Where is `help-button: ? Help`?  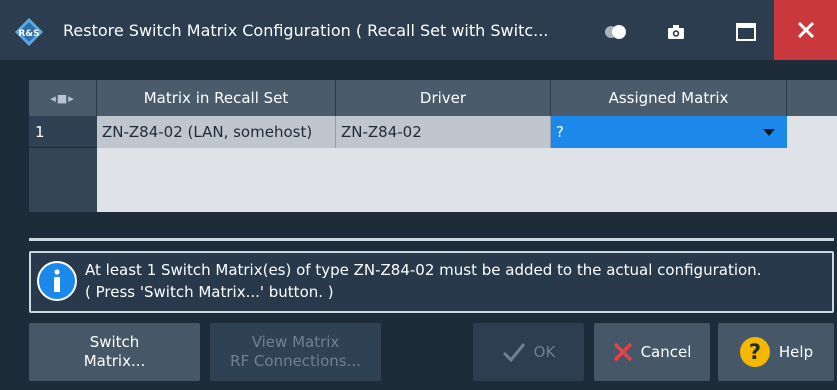
help-button: ? Help is located at coordinates (776, 352).